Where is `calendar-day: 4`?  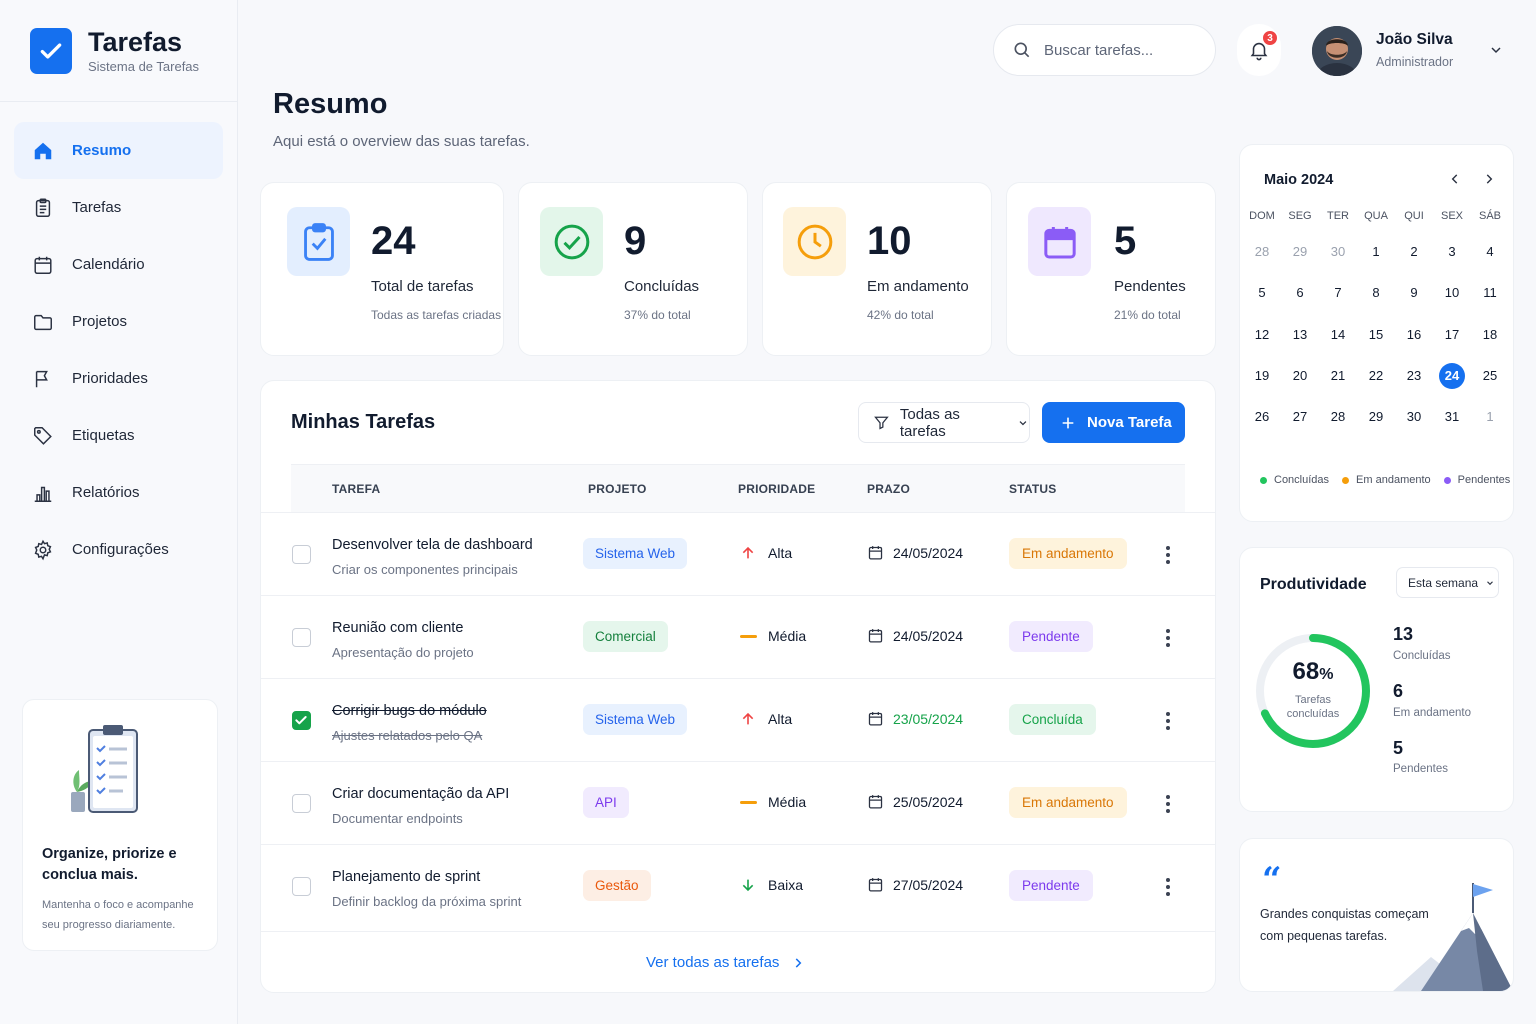 calendar-day: 4 is located at coordinates (1490, 252).